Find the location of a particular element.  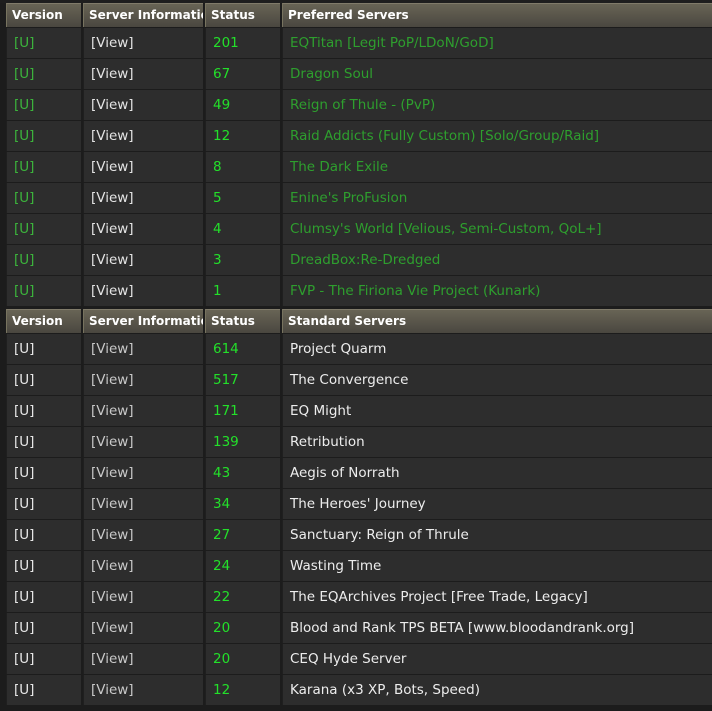

server-name-link: FVP - The Firiona Vie Project (Kunark) is located at coordinates (497, 291).